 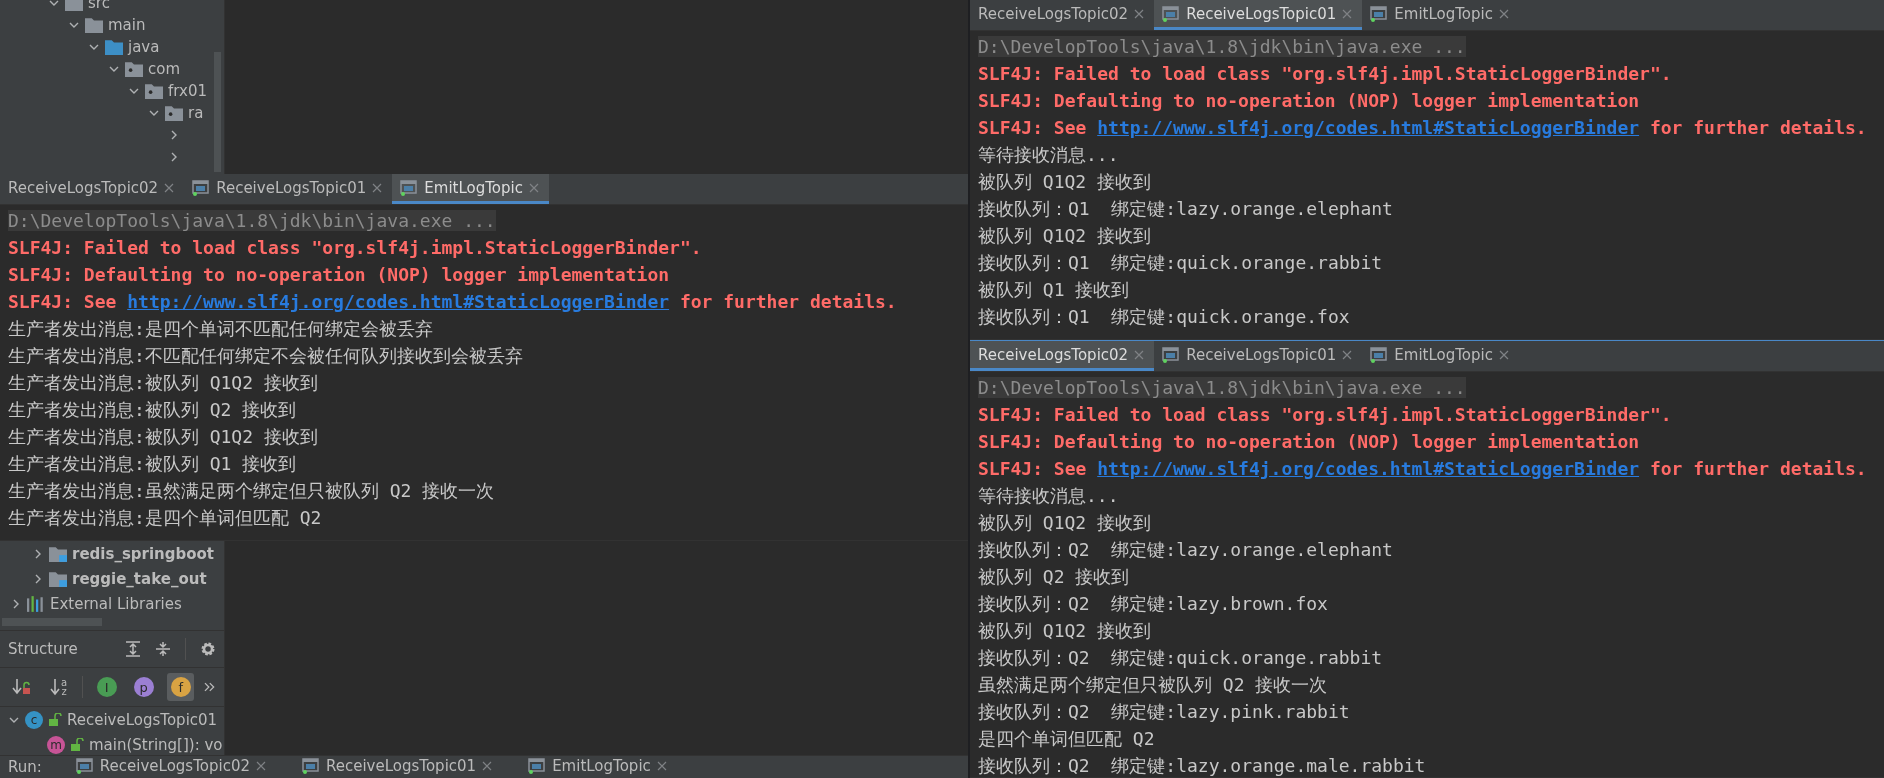 I want to click on console-line: 接收队列：Q2 绑定键:lazy.pink.rabbit, so click(x=1164, y=712).